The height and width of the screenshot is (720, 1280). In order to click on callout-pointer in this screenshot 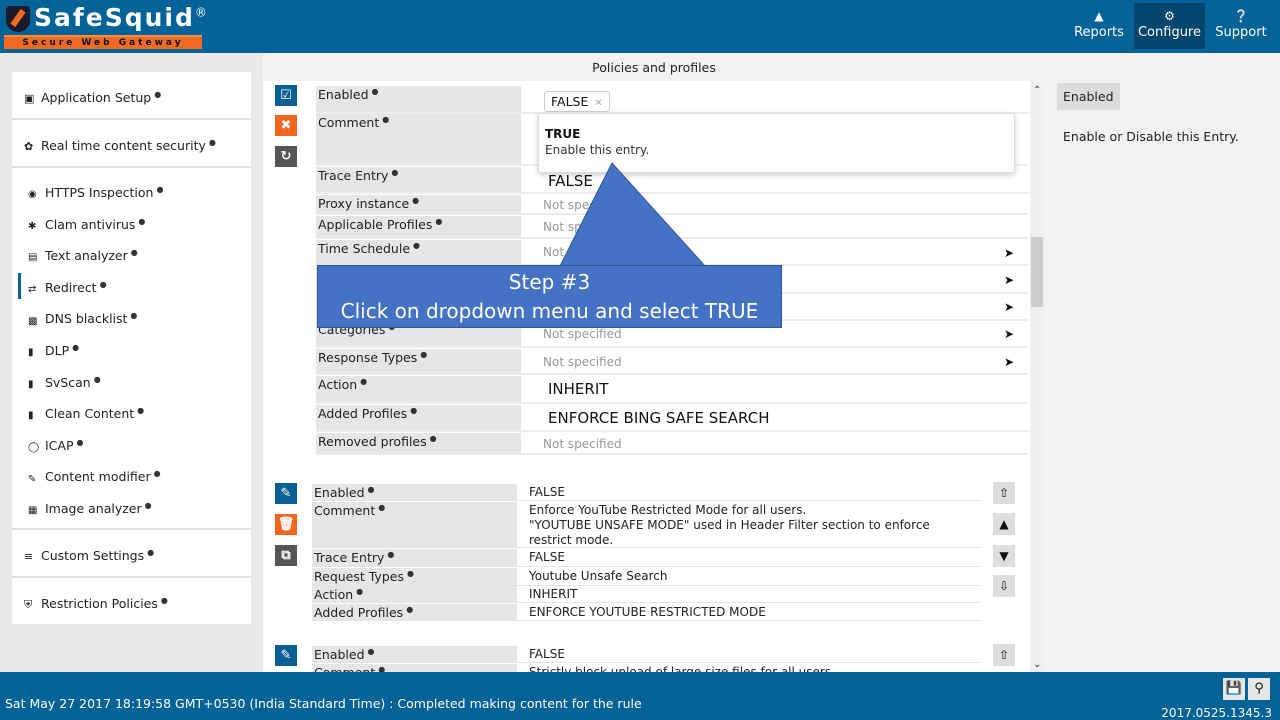, I will do `click(633, 214)`.